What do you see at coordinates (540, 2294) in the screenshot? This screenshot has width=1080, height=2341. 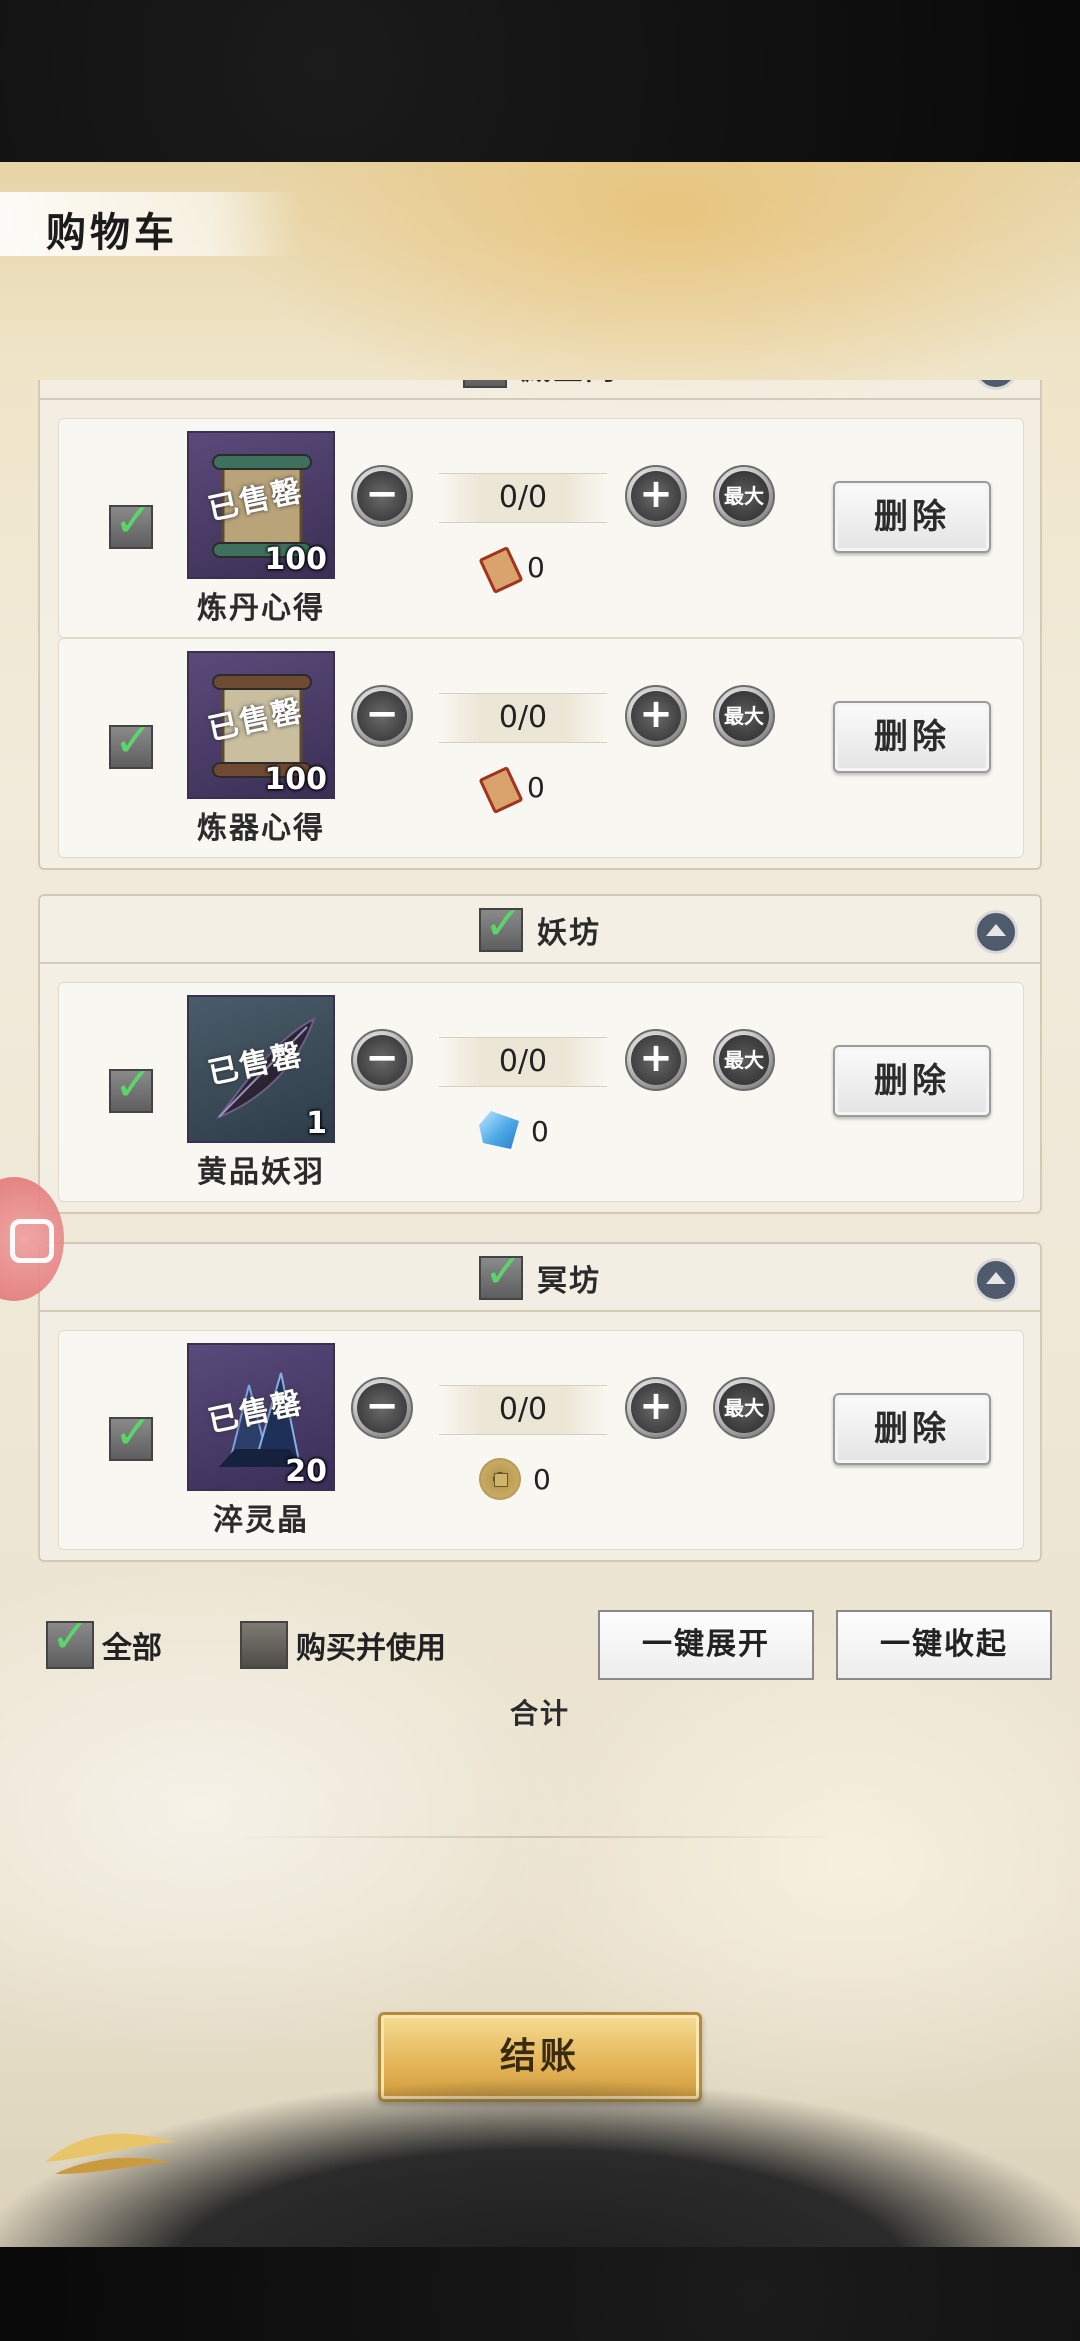 I see `bottom-system-bar` at bounding box center [540, 2294].